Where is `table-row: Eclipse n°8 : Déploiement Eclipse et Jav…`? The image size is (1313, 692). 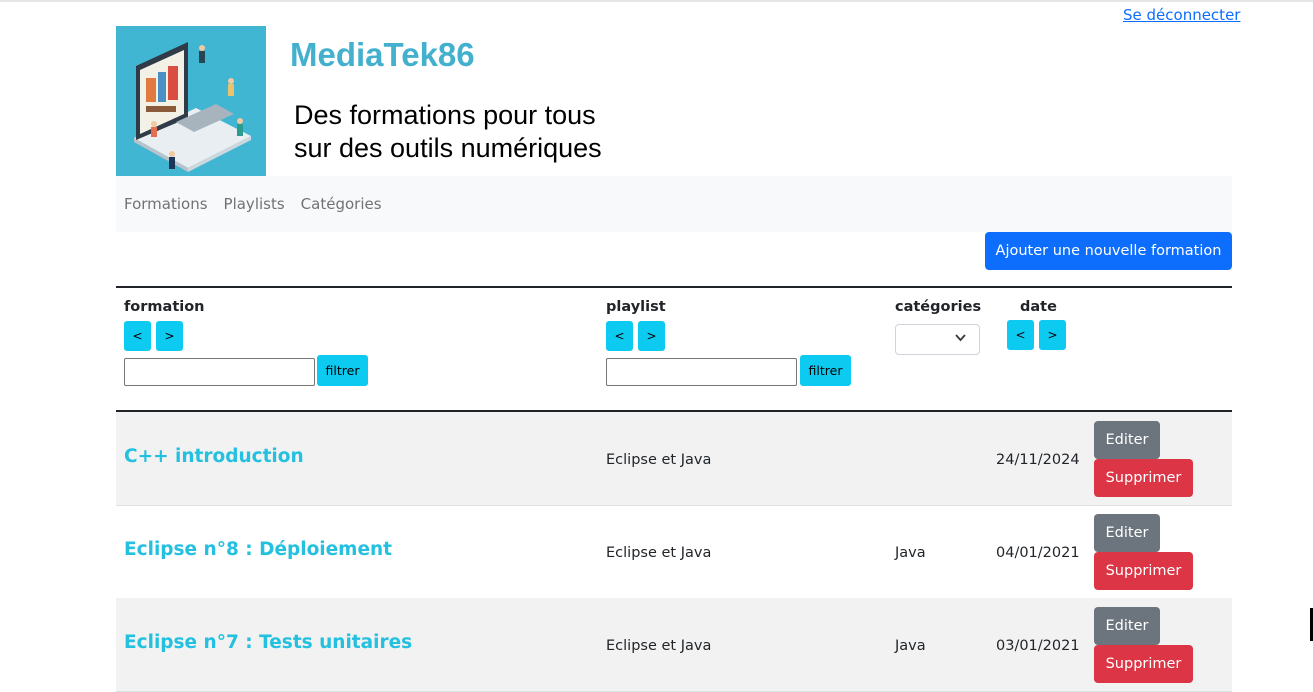 table-row: Eclipse n°8 : Déploiement Eclipse et Jav… is located at coordinates (674, 552).